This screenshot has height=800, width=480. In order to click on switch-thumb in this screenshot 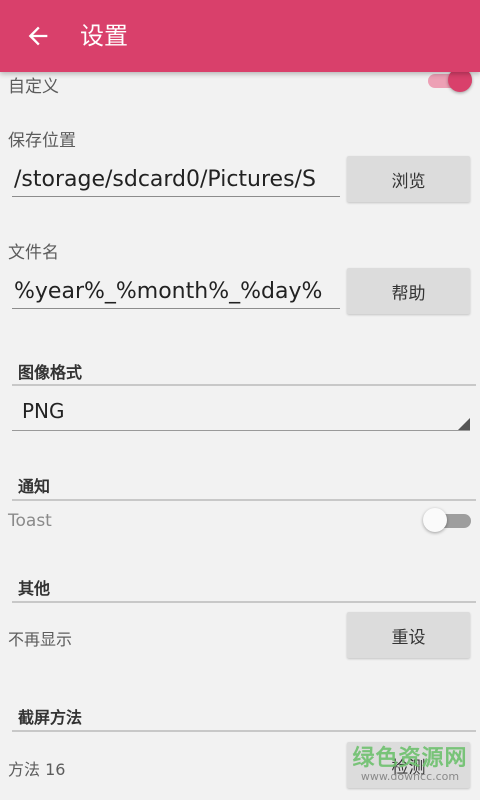, I will do `click(435, 520)`.